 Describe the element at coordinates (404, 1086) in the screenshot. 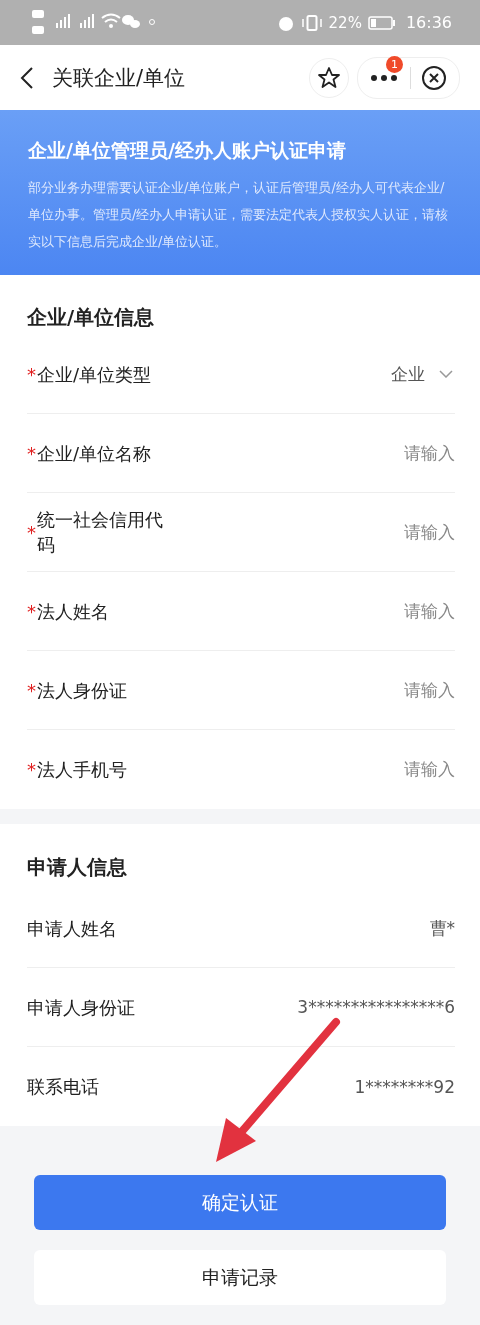

I see `field-value: 1********92` at that location.